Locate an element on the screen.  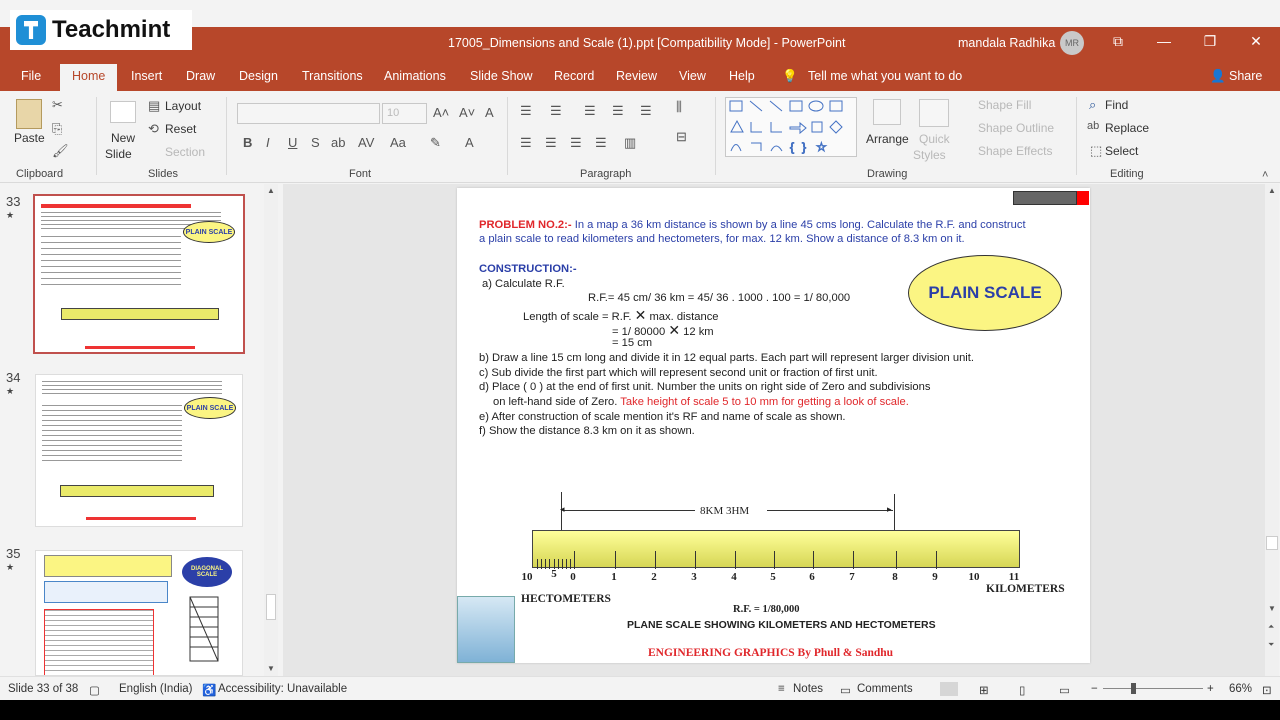
thumbnail-slide-35: DIAGONAL SCALE is located at coordinates (139, 613).